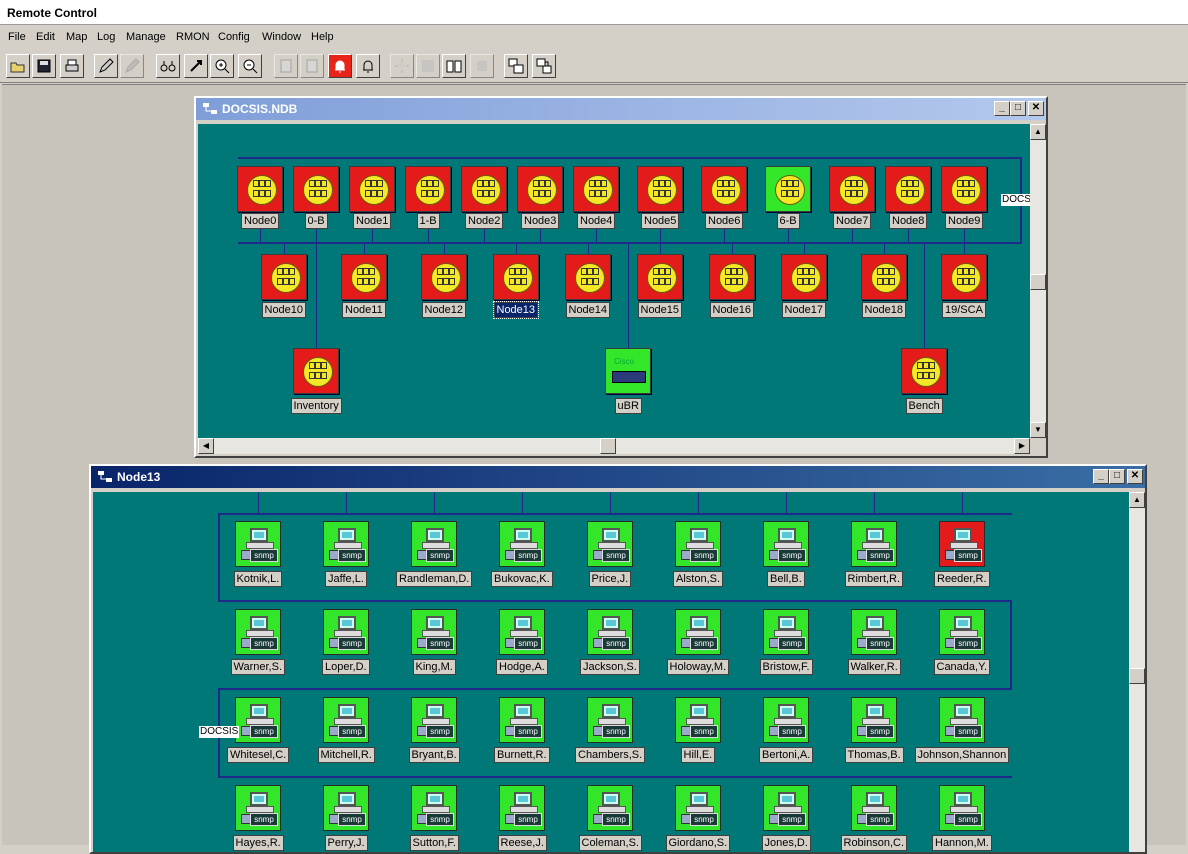 The height and width of the screenshot is (854, 1188). I want to click on doc-disabled-button, so click(482, 66).